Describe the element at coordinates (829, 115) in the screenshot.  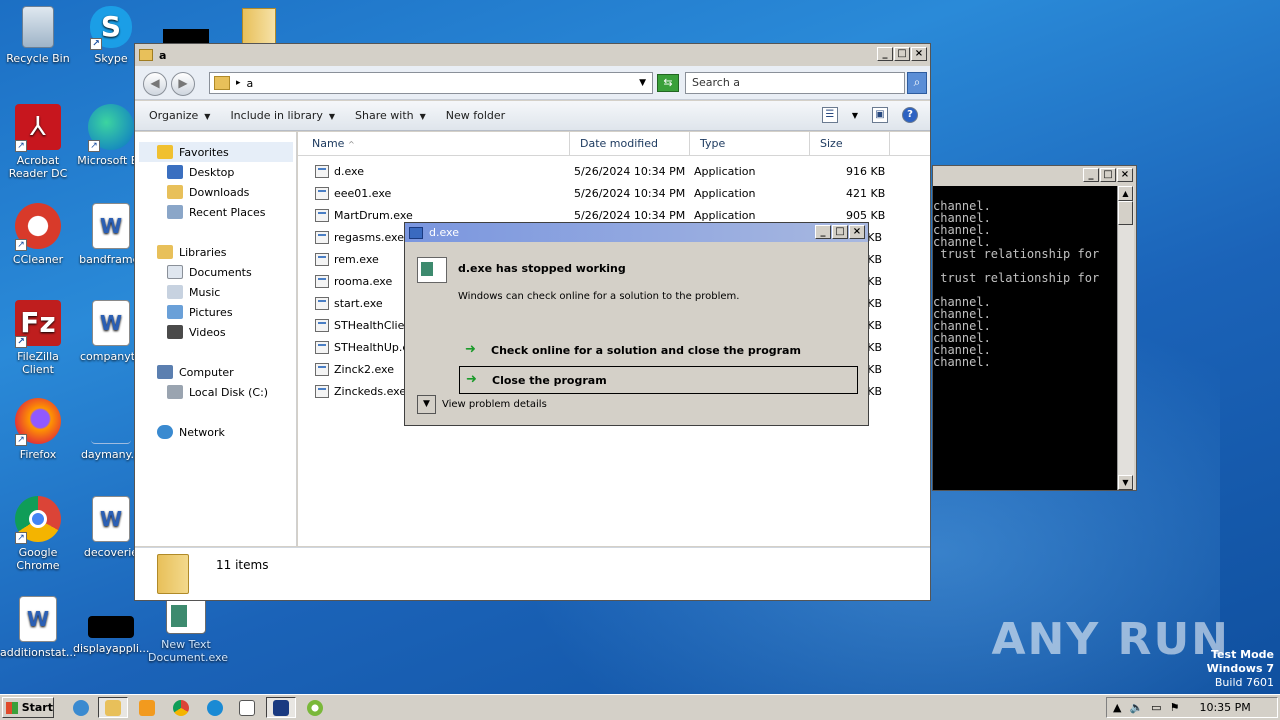
I see `view-options-icon: ☰` at that location.